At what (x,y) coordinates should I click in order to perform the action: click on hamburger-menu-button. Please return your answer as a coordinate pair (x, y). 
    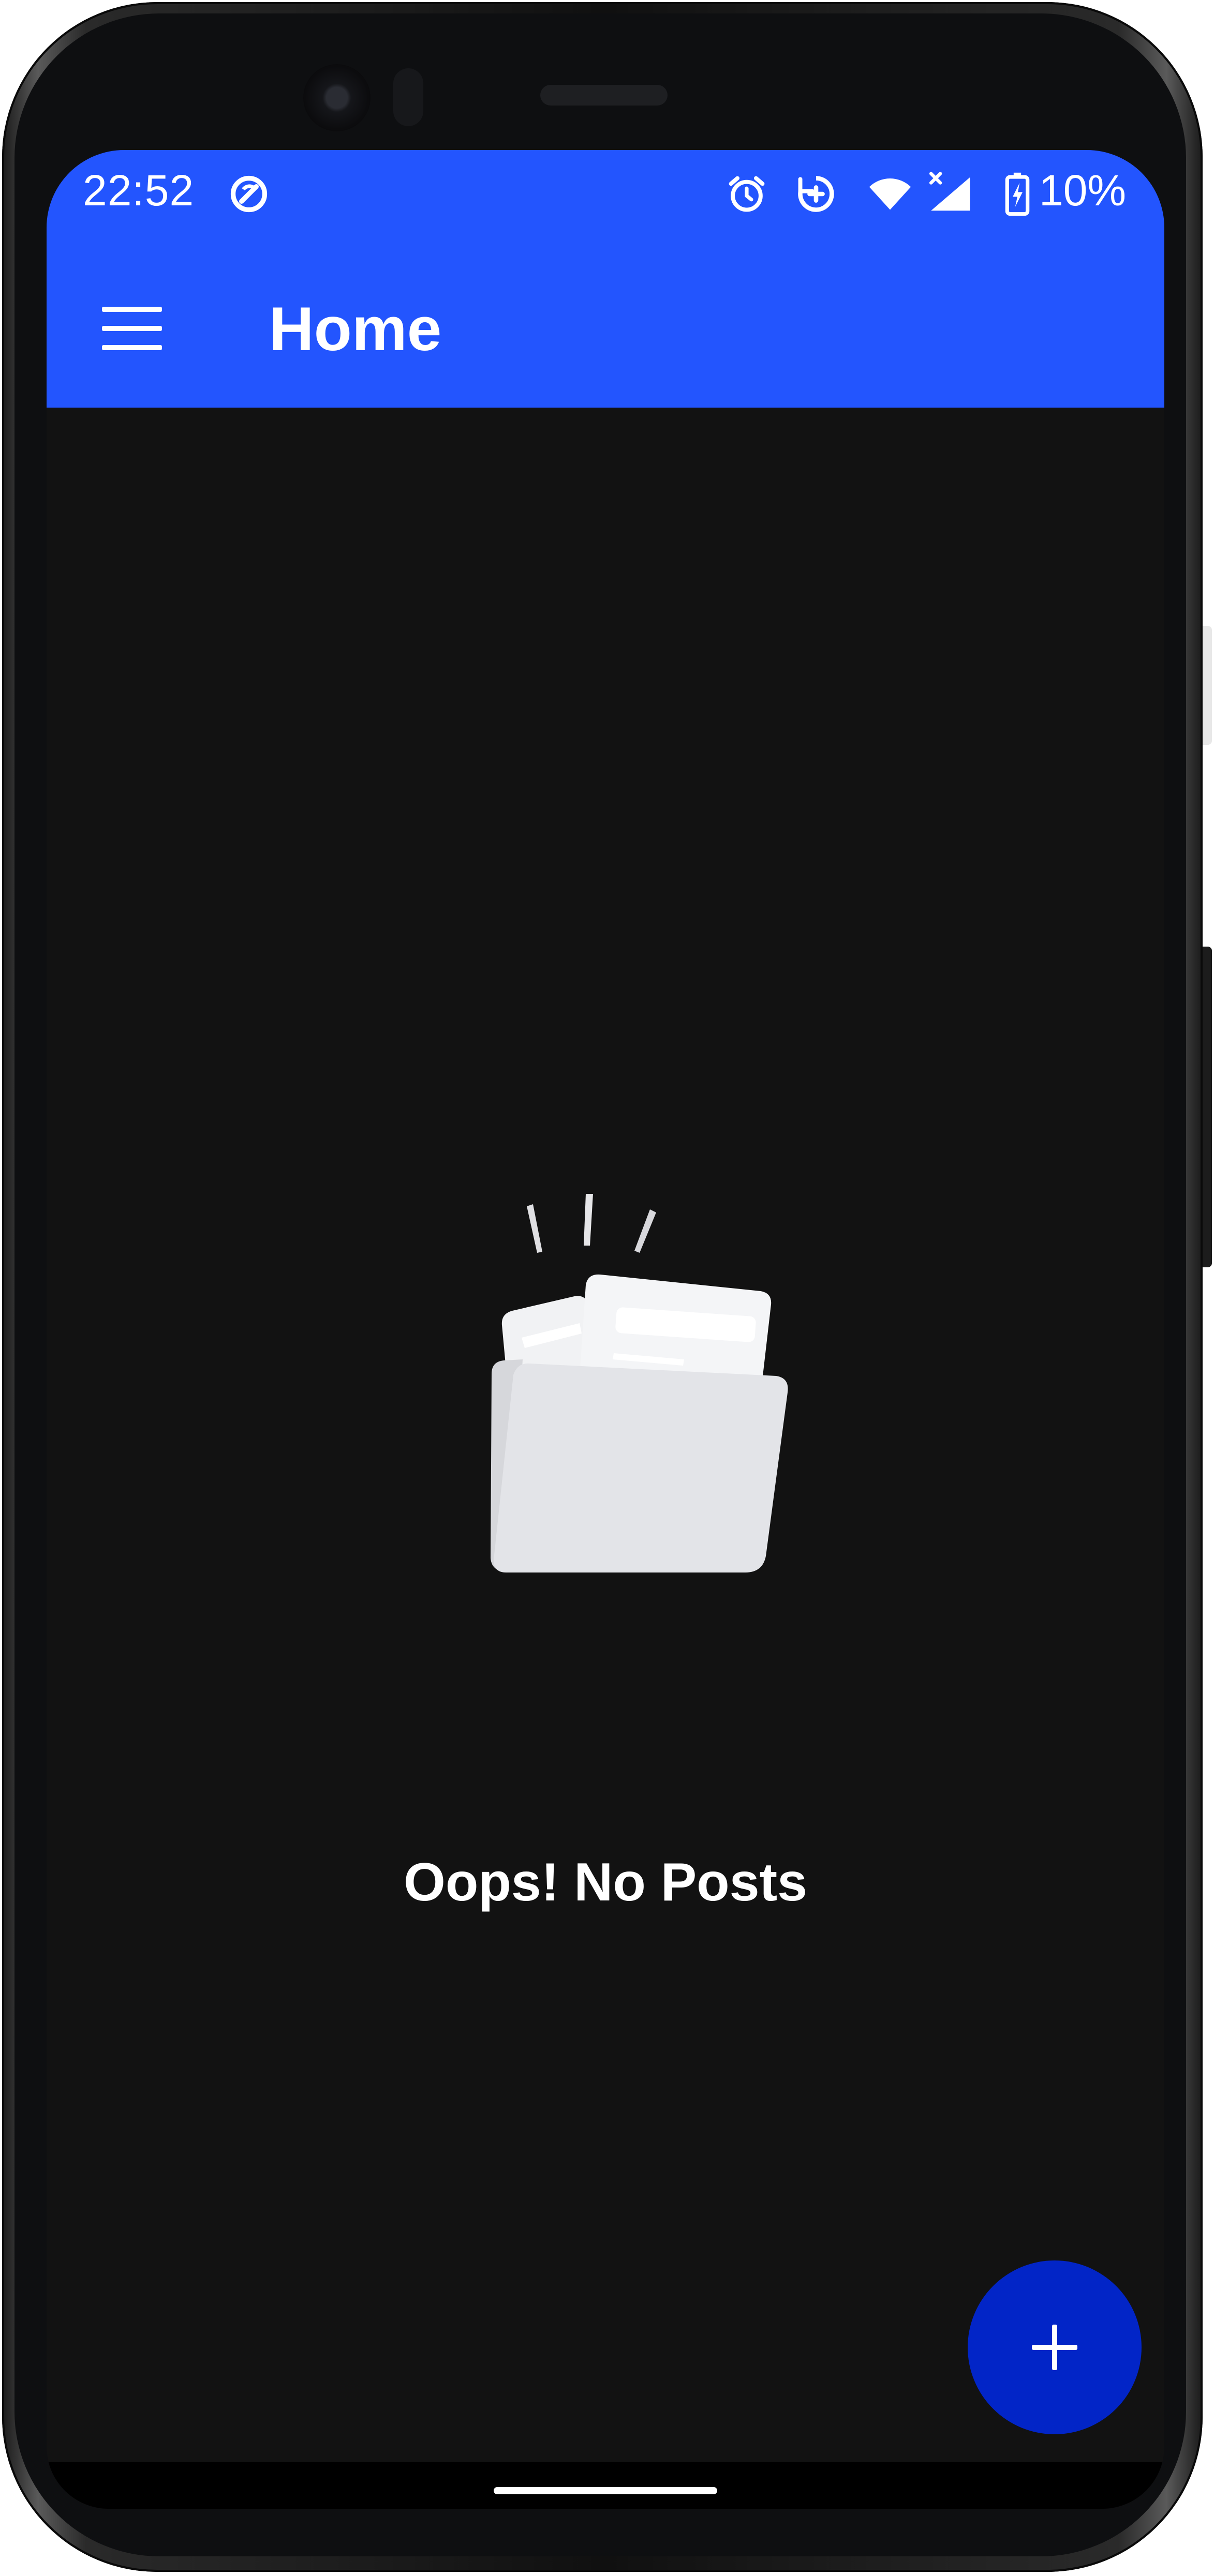
    Looking at the image, I should click on (132, 328).